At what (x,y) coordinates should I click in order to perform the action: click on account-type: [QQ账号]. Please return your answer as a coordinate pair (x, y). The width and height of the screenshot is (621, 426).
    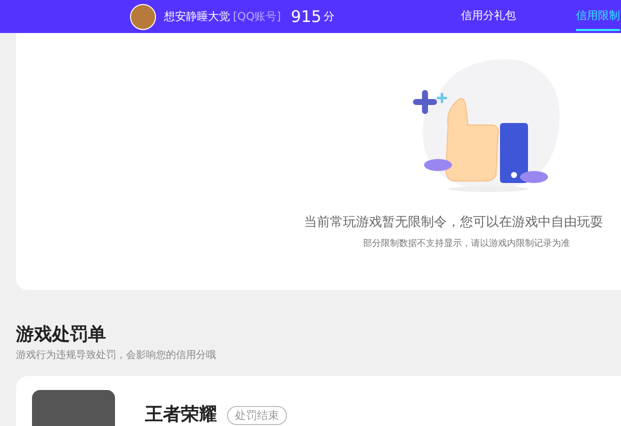
    Looking at the image, I should click on (257, 16).